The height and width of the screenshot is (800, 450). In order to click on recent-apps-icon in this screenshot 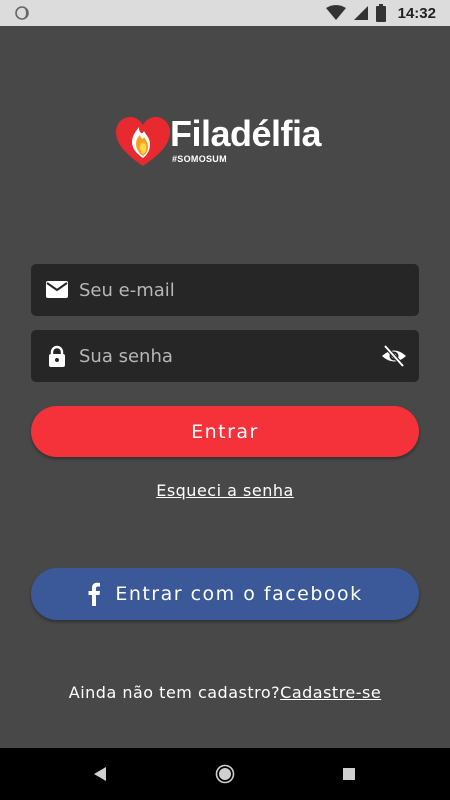, I will do `click(349, 774)`.